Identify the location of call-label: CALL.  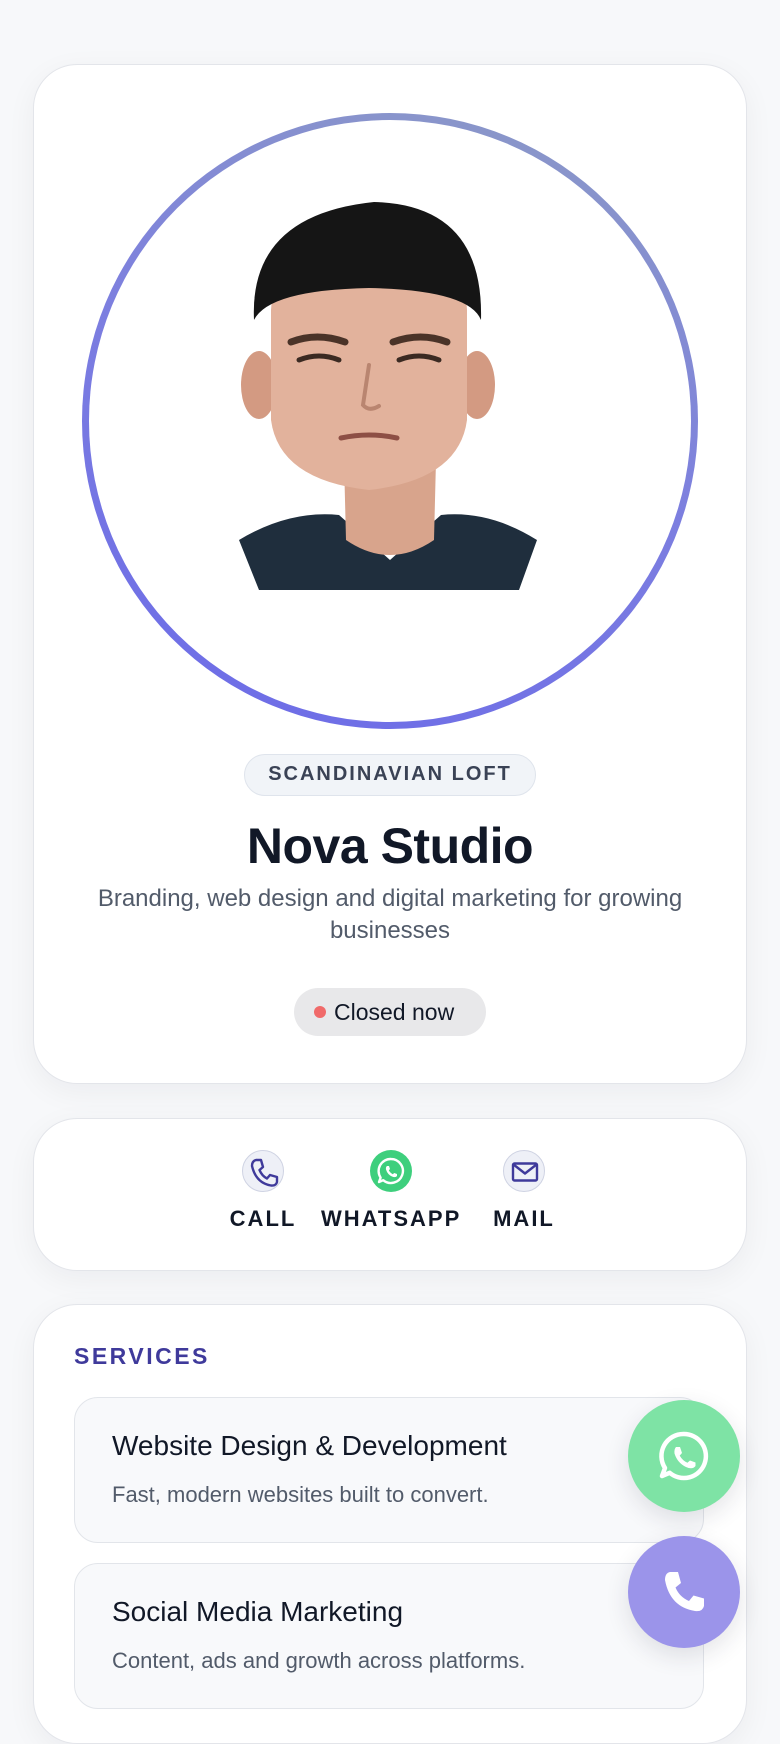
(263, 1218).